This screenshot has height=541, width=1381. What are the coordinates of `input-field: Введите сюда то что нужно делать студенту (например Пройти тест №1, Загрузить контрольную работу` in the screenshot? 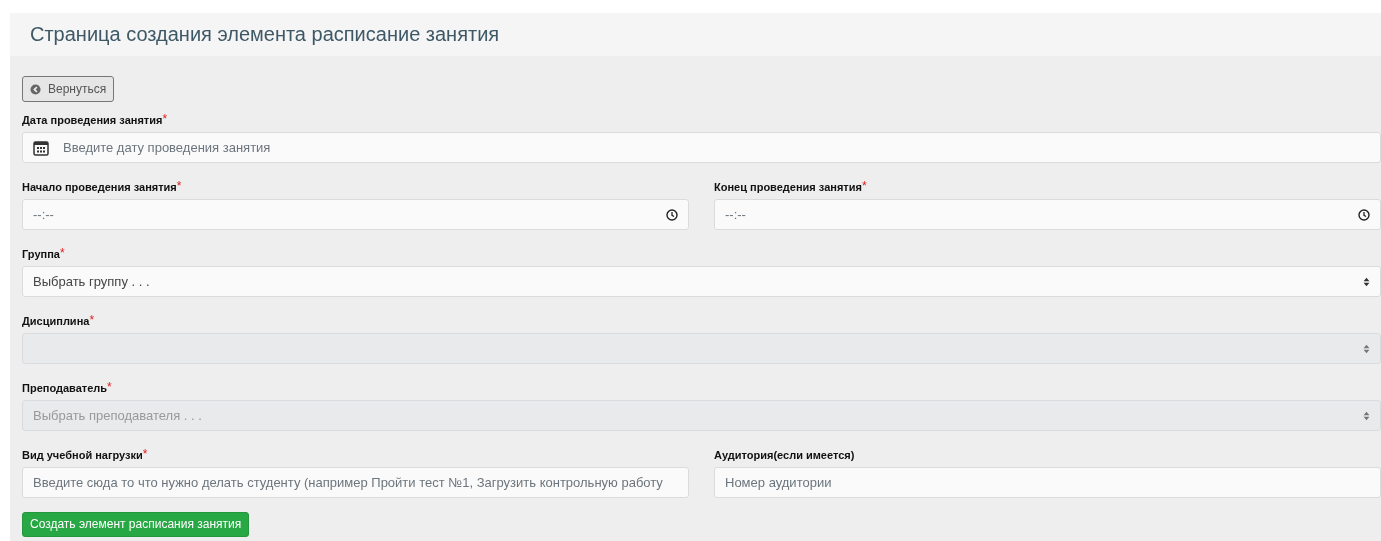 It's located at (355, 482).